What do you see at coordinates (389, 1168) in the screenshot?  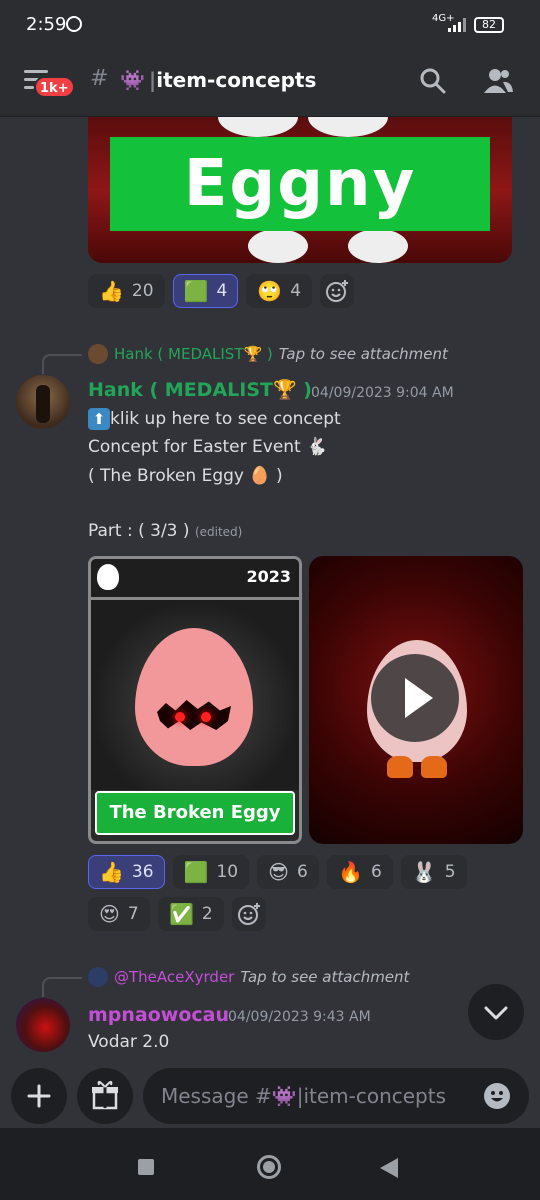 I see `back-icon` at bounding box center [389, 1168].